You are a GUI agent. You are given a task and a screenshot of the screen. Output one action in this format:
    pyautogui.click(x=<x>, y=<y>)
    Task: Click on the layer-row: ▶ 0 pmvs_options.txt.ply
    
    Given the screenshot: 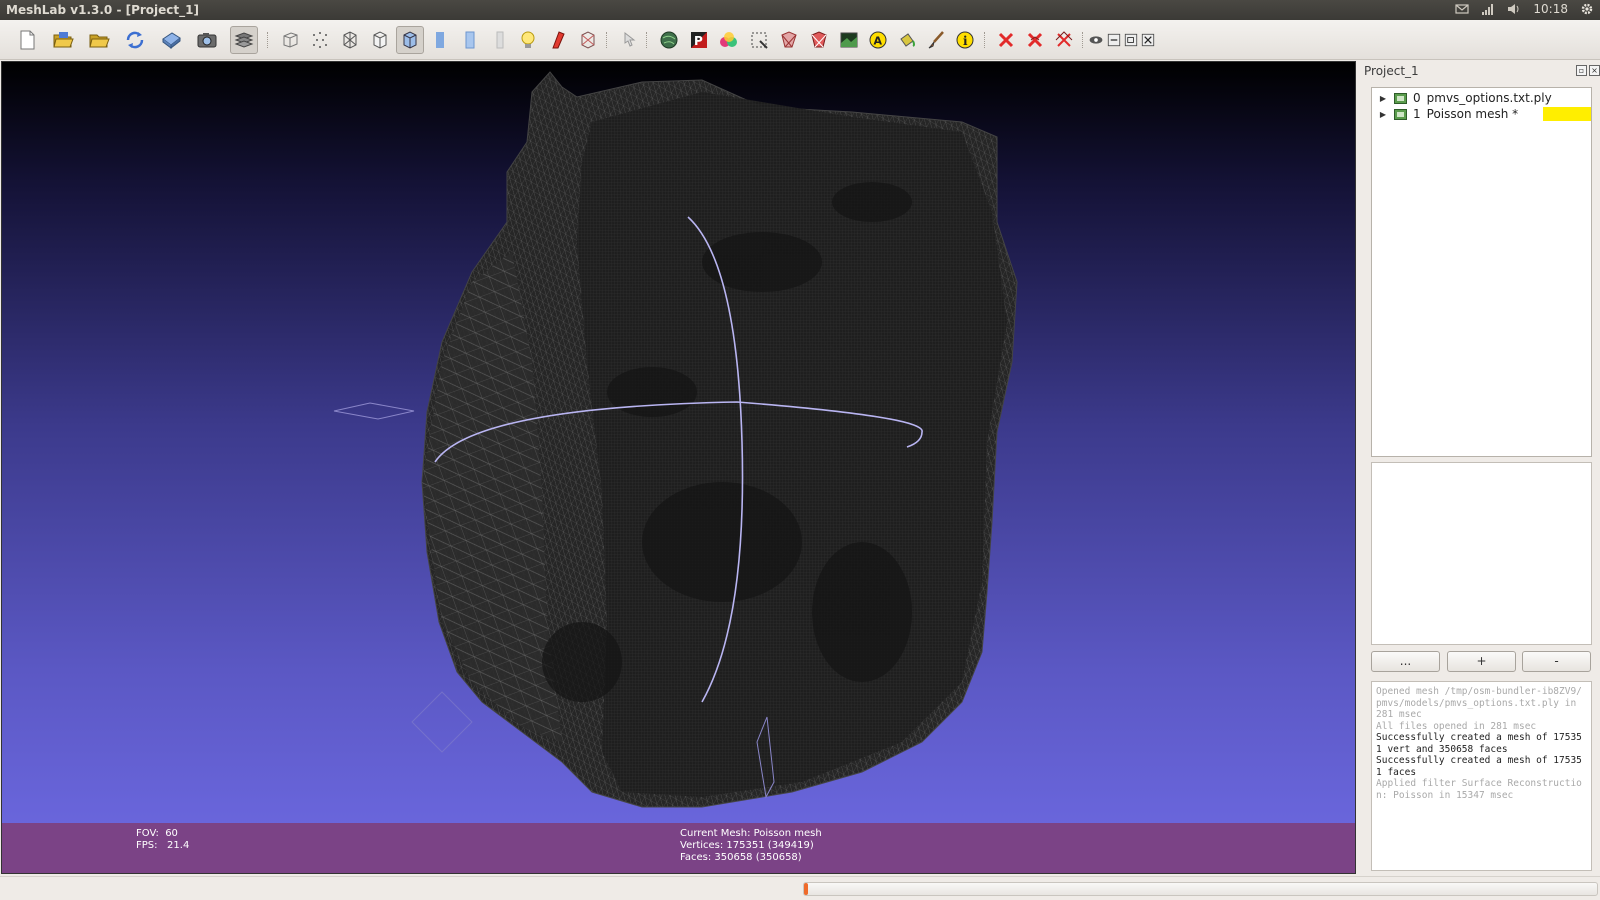 What is the action you would take?
    pyautogui.click(x=1481, y=98)
    